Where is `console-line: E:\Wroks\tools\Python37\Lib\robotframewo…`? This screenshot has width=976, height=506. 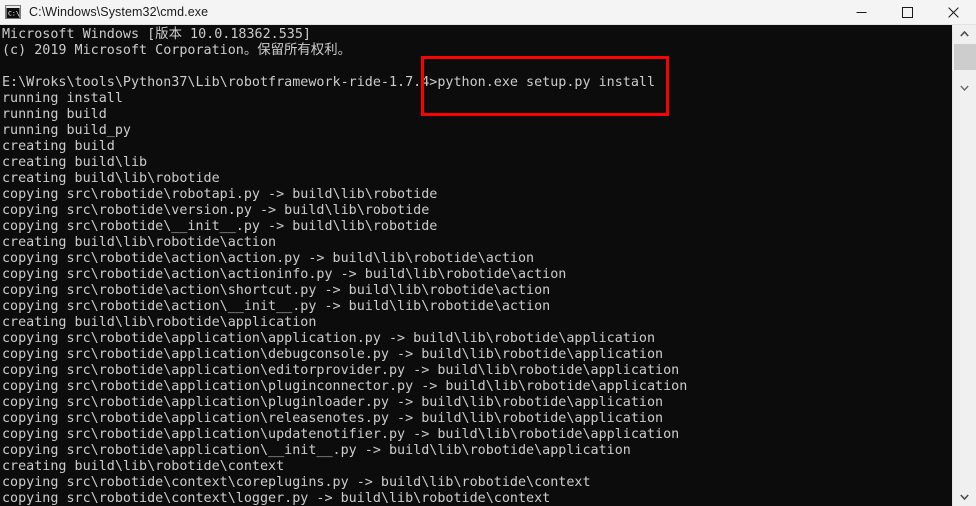 console-line: E:\Wroks\tools\Python37\Lib\robotframewo… is located at coordinates (329, 82).